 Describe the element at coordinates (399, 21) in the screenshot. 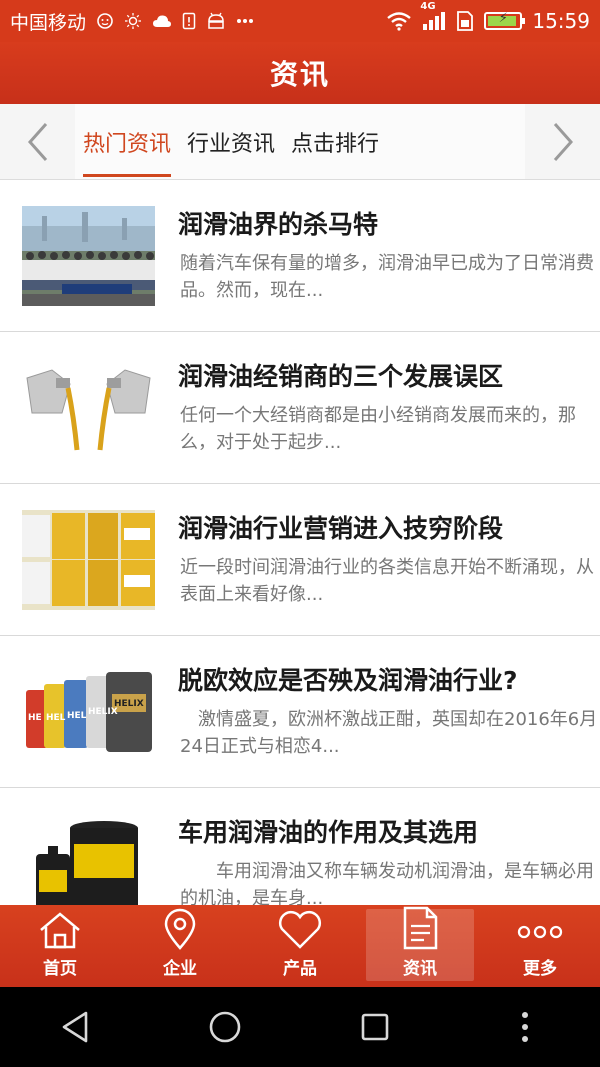

I see `wifi-icon` at that location.